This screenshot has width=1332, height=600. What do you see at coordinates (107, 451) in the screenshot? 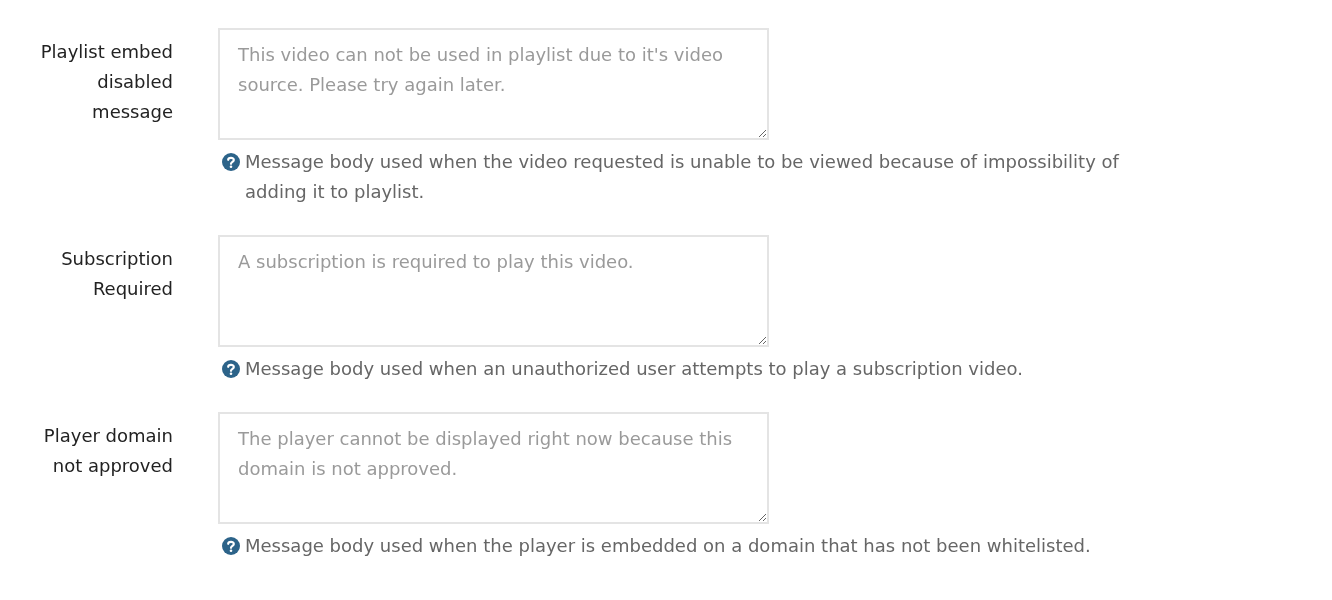
I see `field-label: Player domain not approved` at bounding box center [107, 451].